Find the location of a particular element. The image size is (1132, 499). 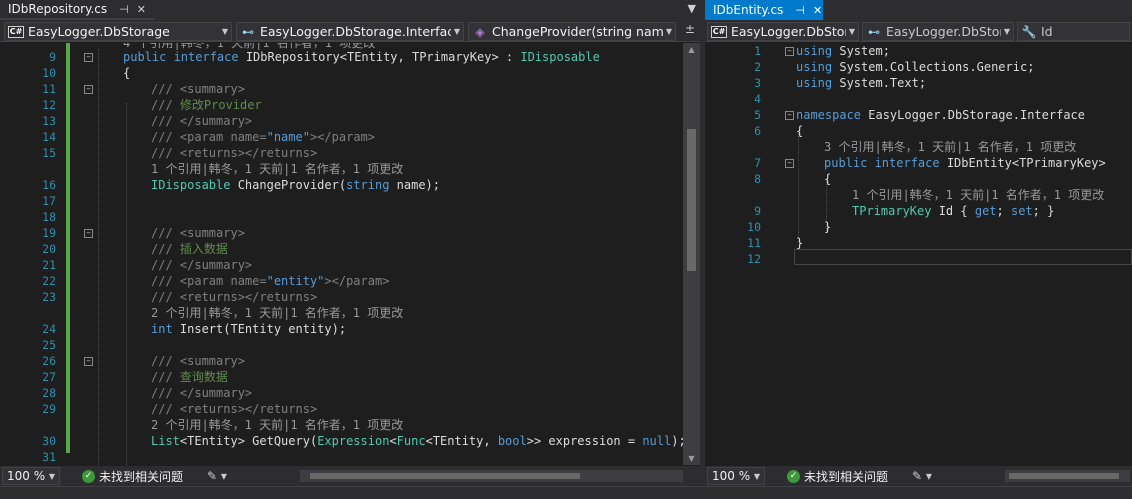

line-number: 16 is located at coordinates (49, 185).